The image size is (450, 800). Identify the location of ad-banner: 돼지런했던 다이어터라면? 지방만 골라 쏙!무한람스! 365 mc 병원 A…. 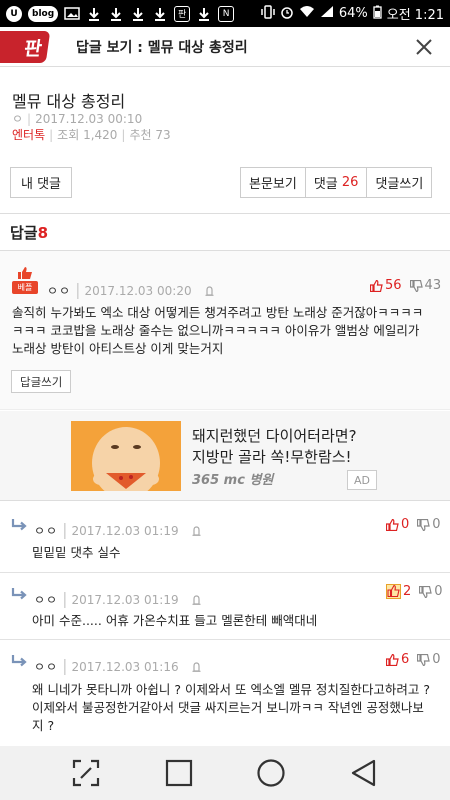
(225, 456).